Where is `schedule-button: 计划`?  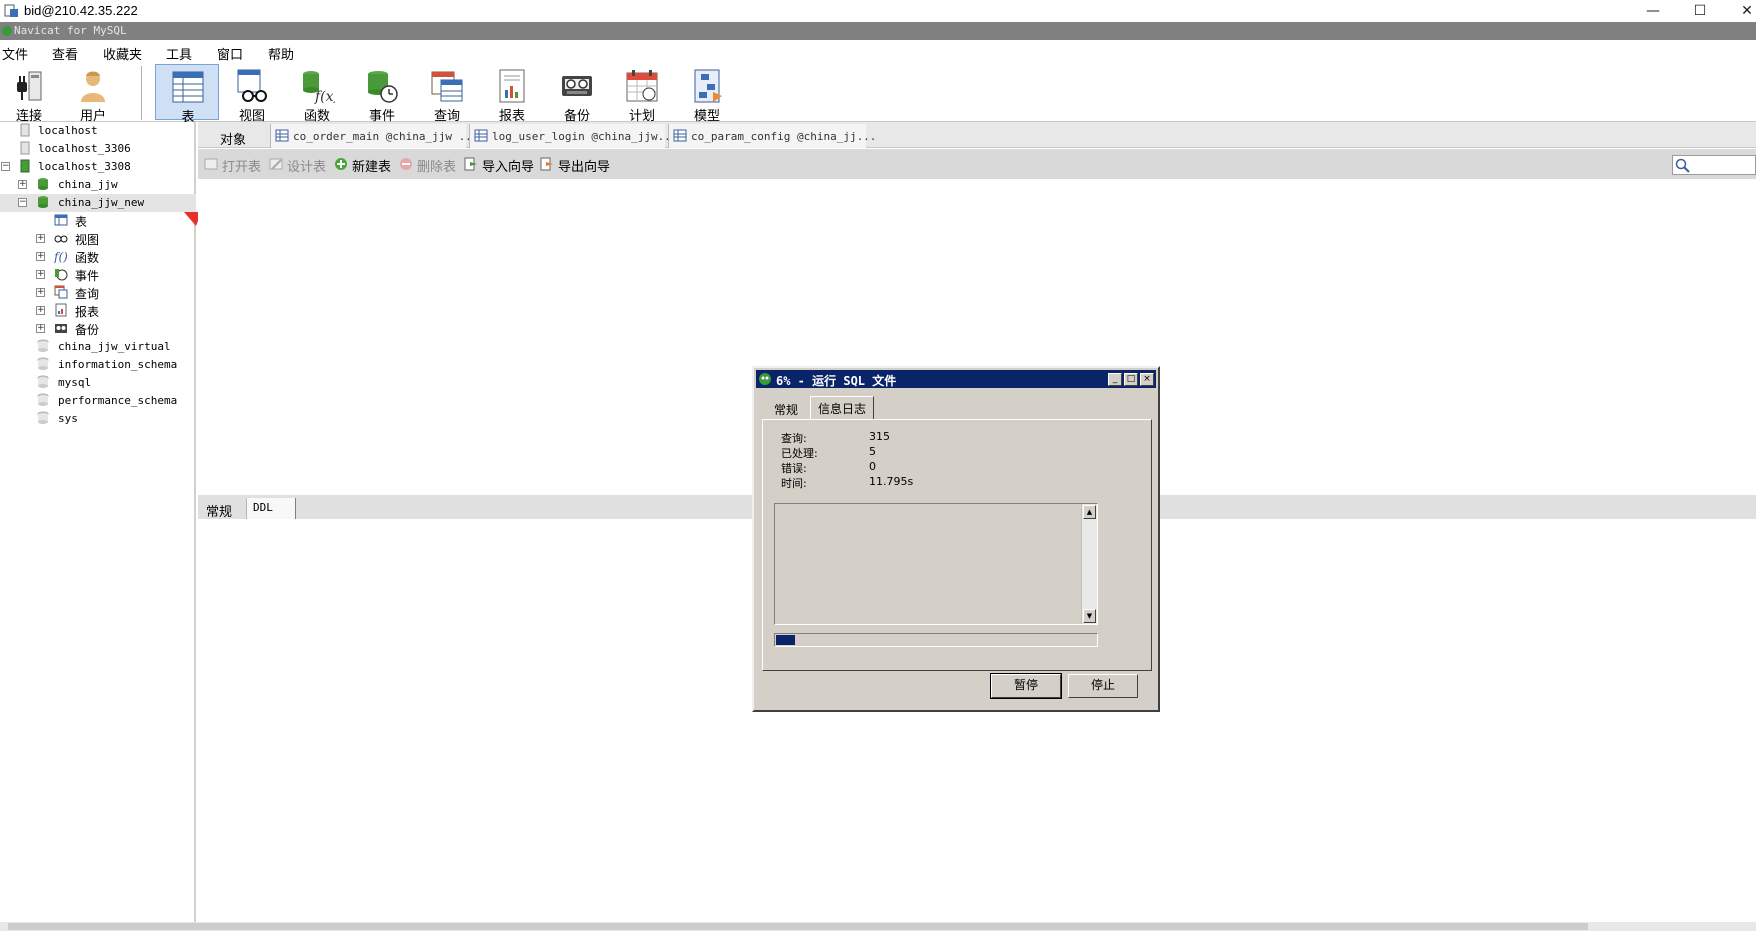 schedule-button: 计划 is located at coordinates (642, 94).